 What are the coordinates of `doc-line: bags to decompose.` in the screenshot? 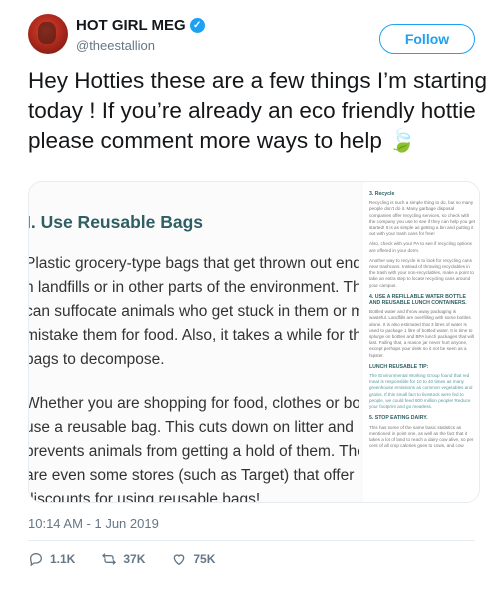 It's located at (97, 359).